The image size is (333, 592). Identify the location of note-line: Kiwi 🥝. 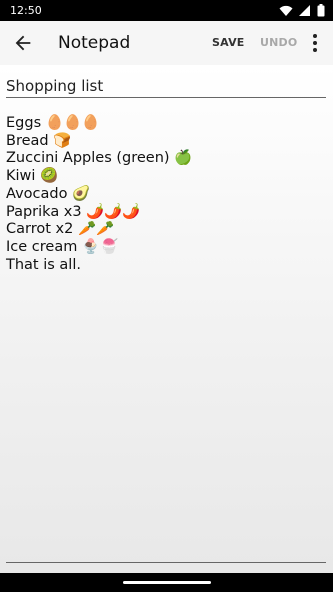
(32, 176).